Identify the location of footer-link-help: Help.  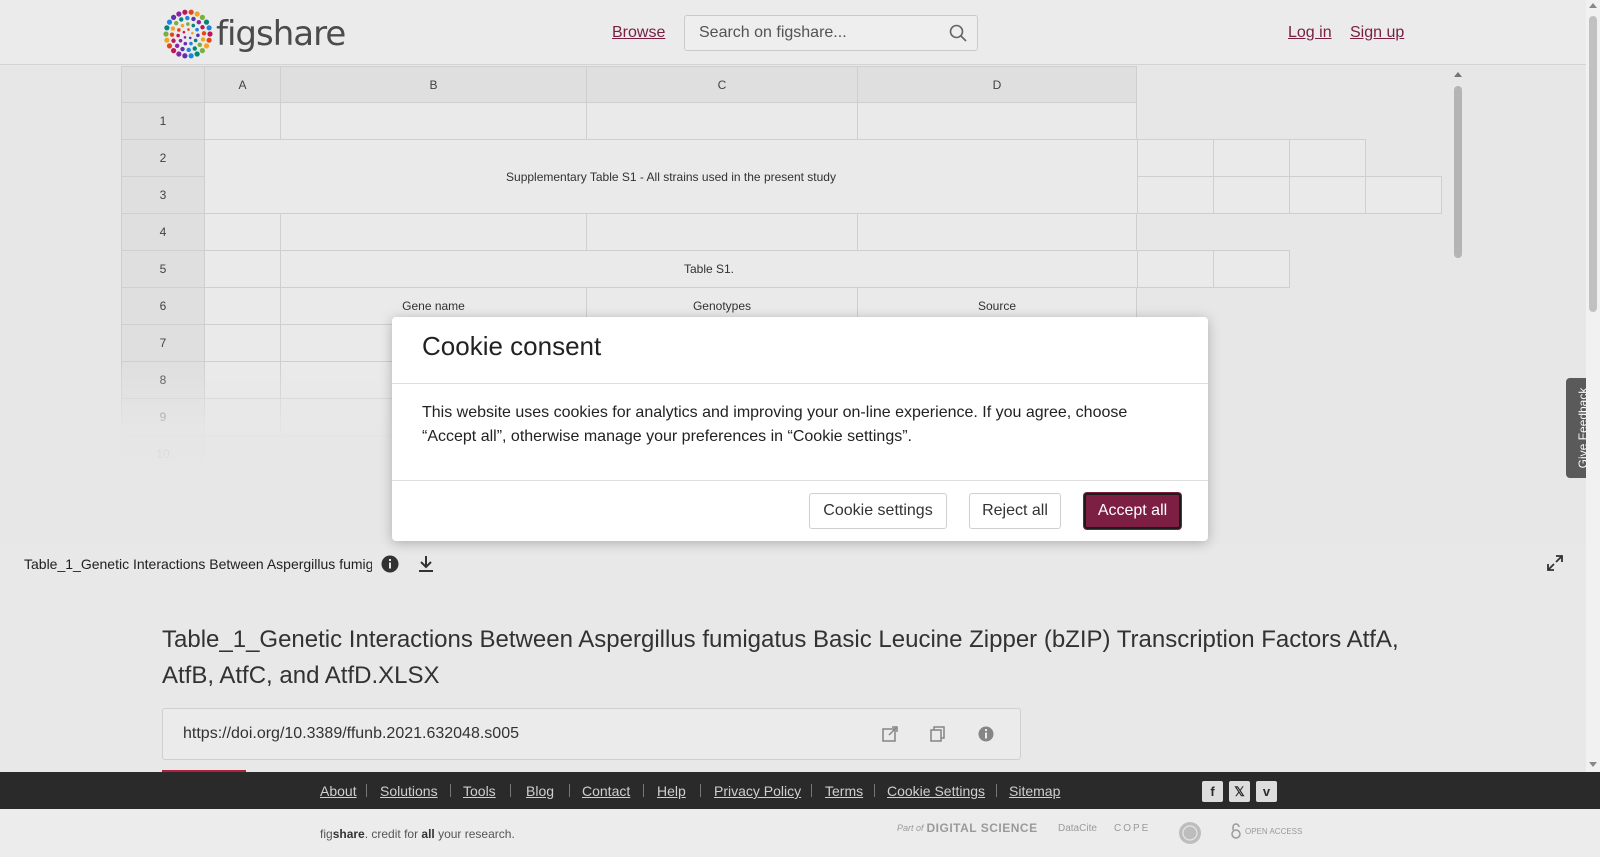
(671, 791).